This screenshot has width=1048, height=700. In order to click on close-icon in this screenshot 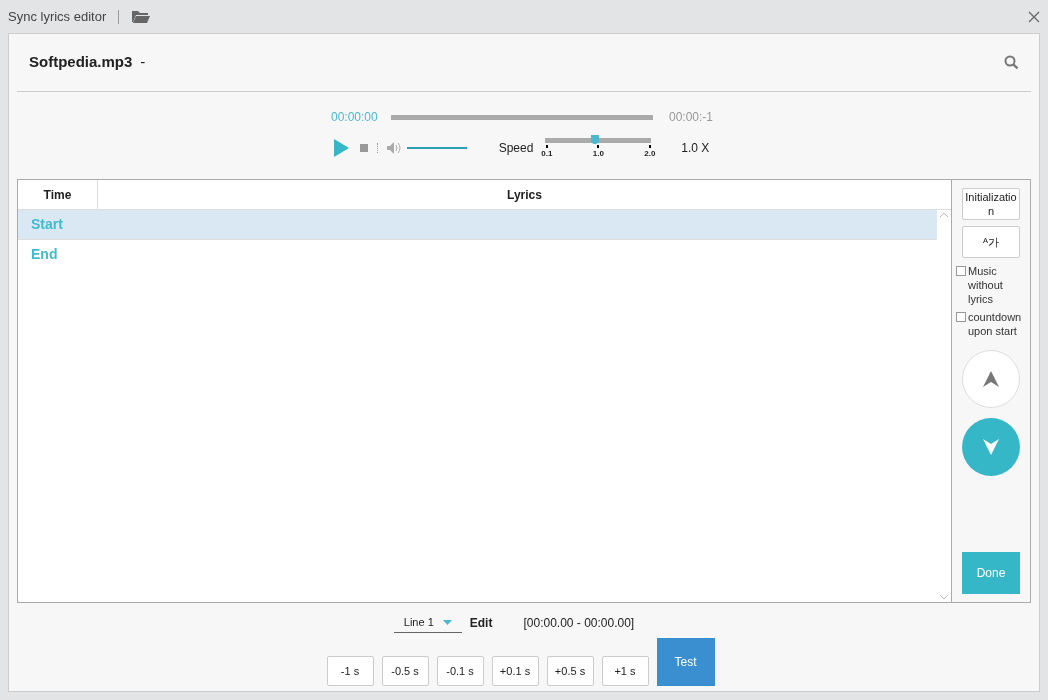, I will do `click(1034, 16)`.